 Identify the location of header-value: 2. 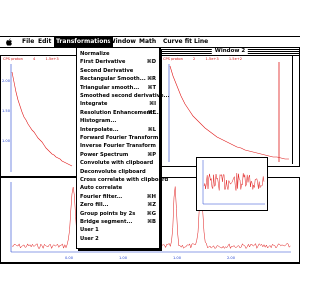
(194, 59).